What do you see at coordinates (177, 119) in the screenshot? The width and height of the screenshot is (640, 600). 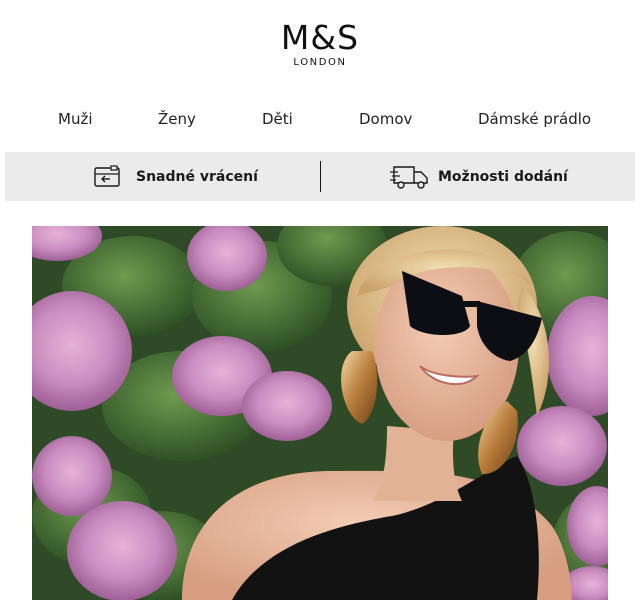 I see `nav-item-zeny: Ženy` at bounding box center [177, 119].